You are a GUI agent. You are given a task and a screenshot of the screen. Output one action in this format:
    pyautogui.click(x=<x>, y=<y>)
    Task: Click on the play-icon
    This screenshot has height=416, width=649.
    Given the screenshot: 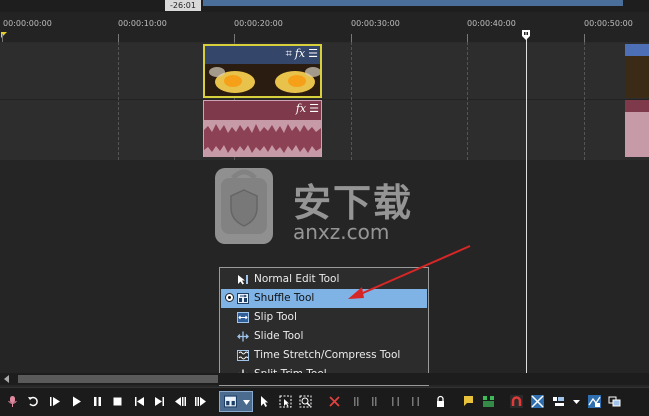 What is the action you would take?
    pyautogui.click(x=76, y=401)
    